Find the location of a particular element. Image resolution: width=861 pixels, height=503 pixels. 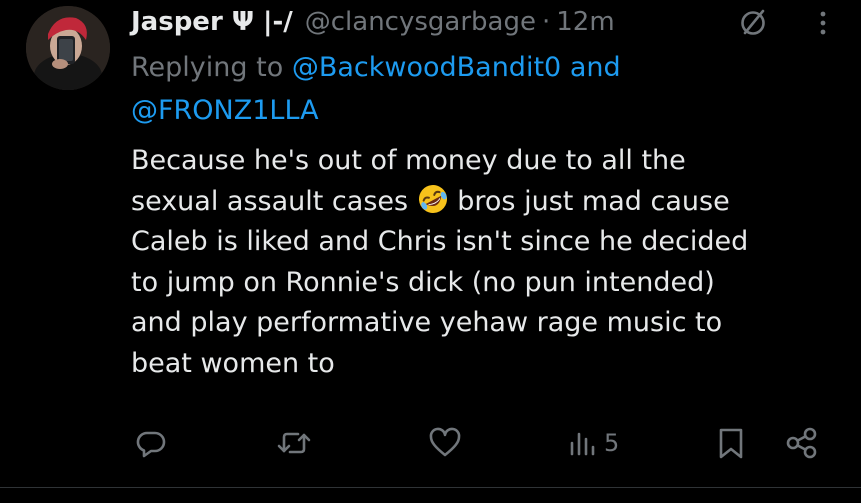

display-name: Jasper Ψ |-/ is located at coordinates (212, 22).